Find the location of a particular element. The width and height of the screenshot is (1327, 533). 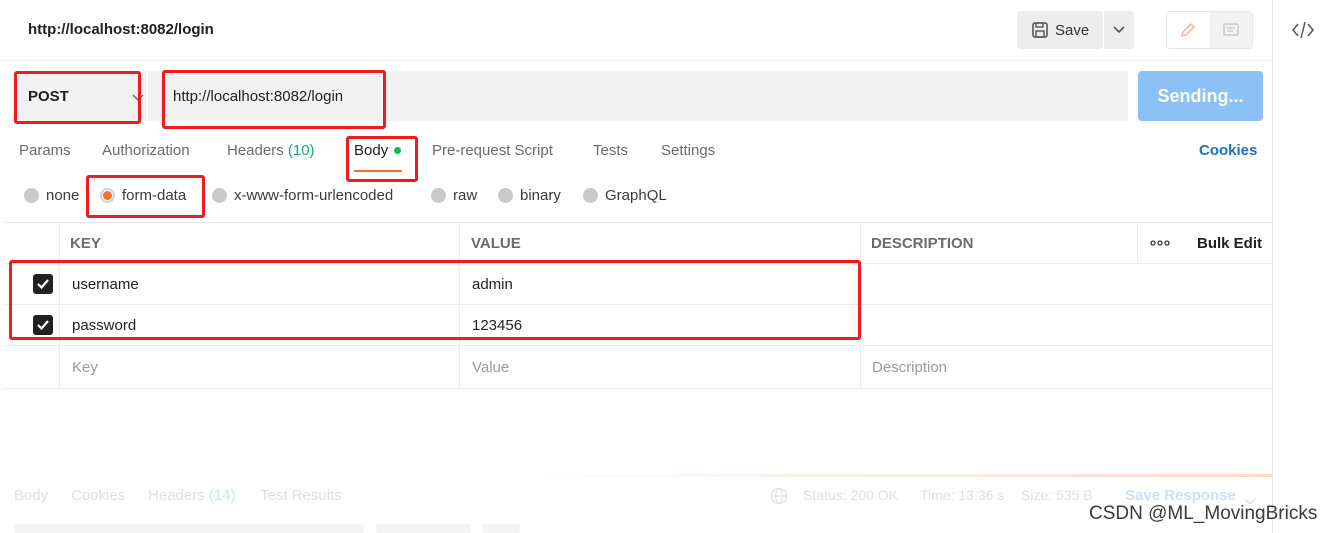

header-description: DESCRIPTION is located at coordinates (922, 243).